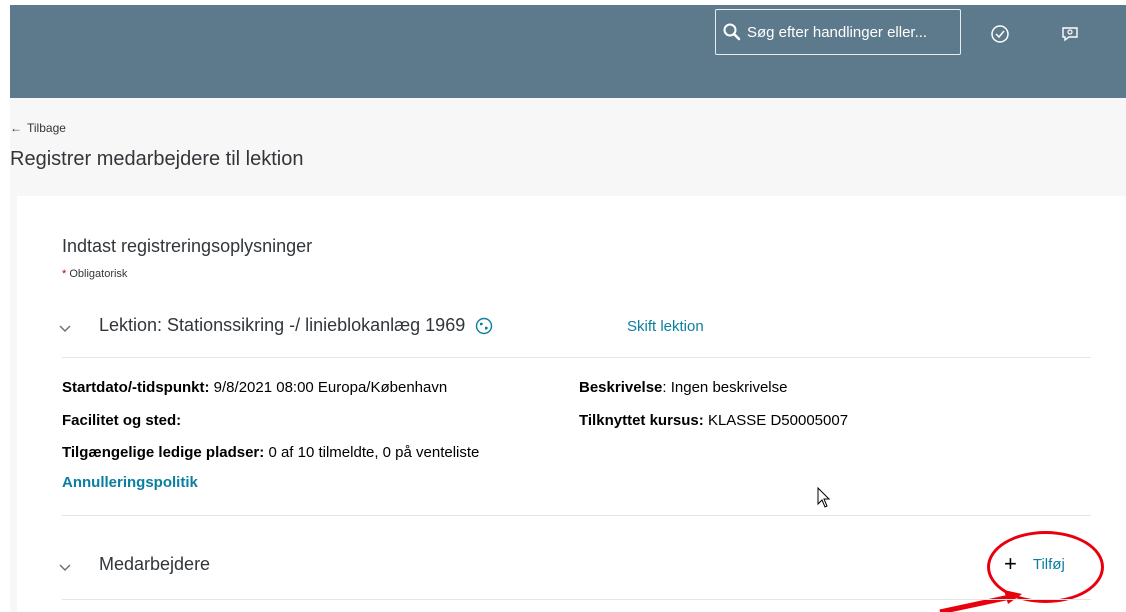 The width and height of the screenshot is (1126, 612). Describe the element at coordinates (576, 599) in the screenshot. I see `divider` at that location.